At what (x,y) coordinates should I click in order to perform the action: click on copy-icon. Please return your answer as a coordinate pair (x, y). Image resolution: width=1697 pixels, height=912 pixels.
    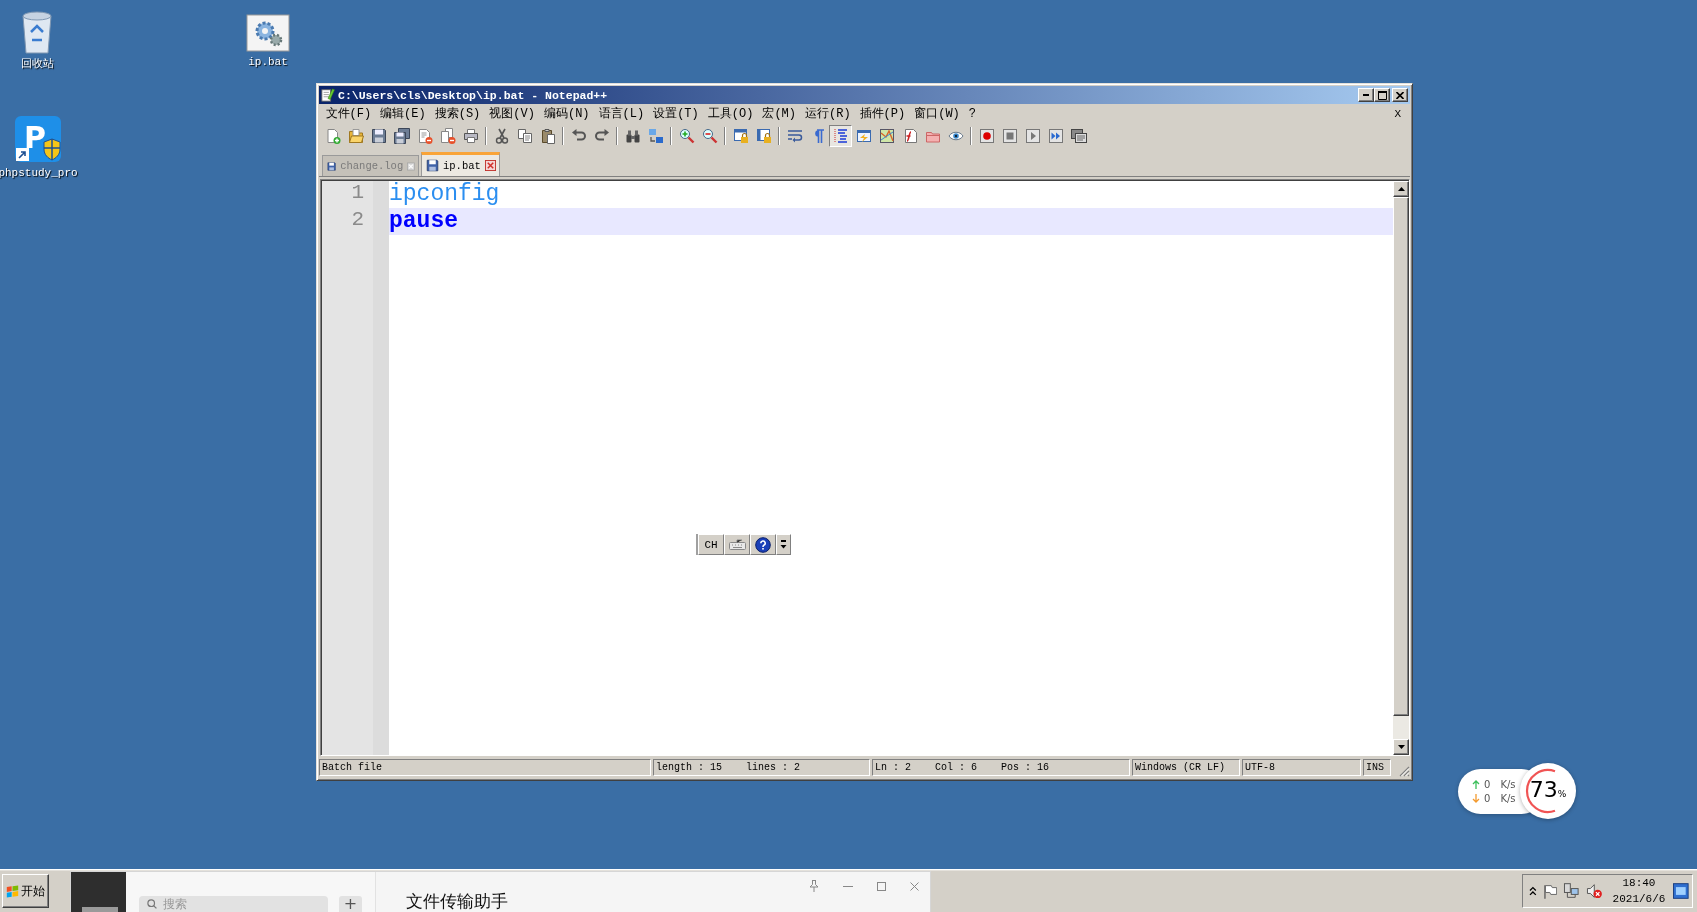
    Looking at the image, I should click on (524, 136).